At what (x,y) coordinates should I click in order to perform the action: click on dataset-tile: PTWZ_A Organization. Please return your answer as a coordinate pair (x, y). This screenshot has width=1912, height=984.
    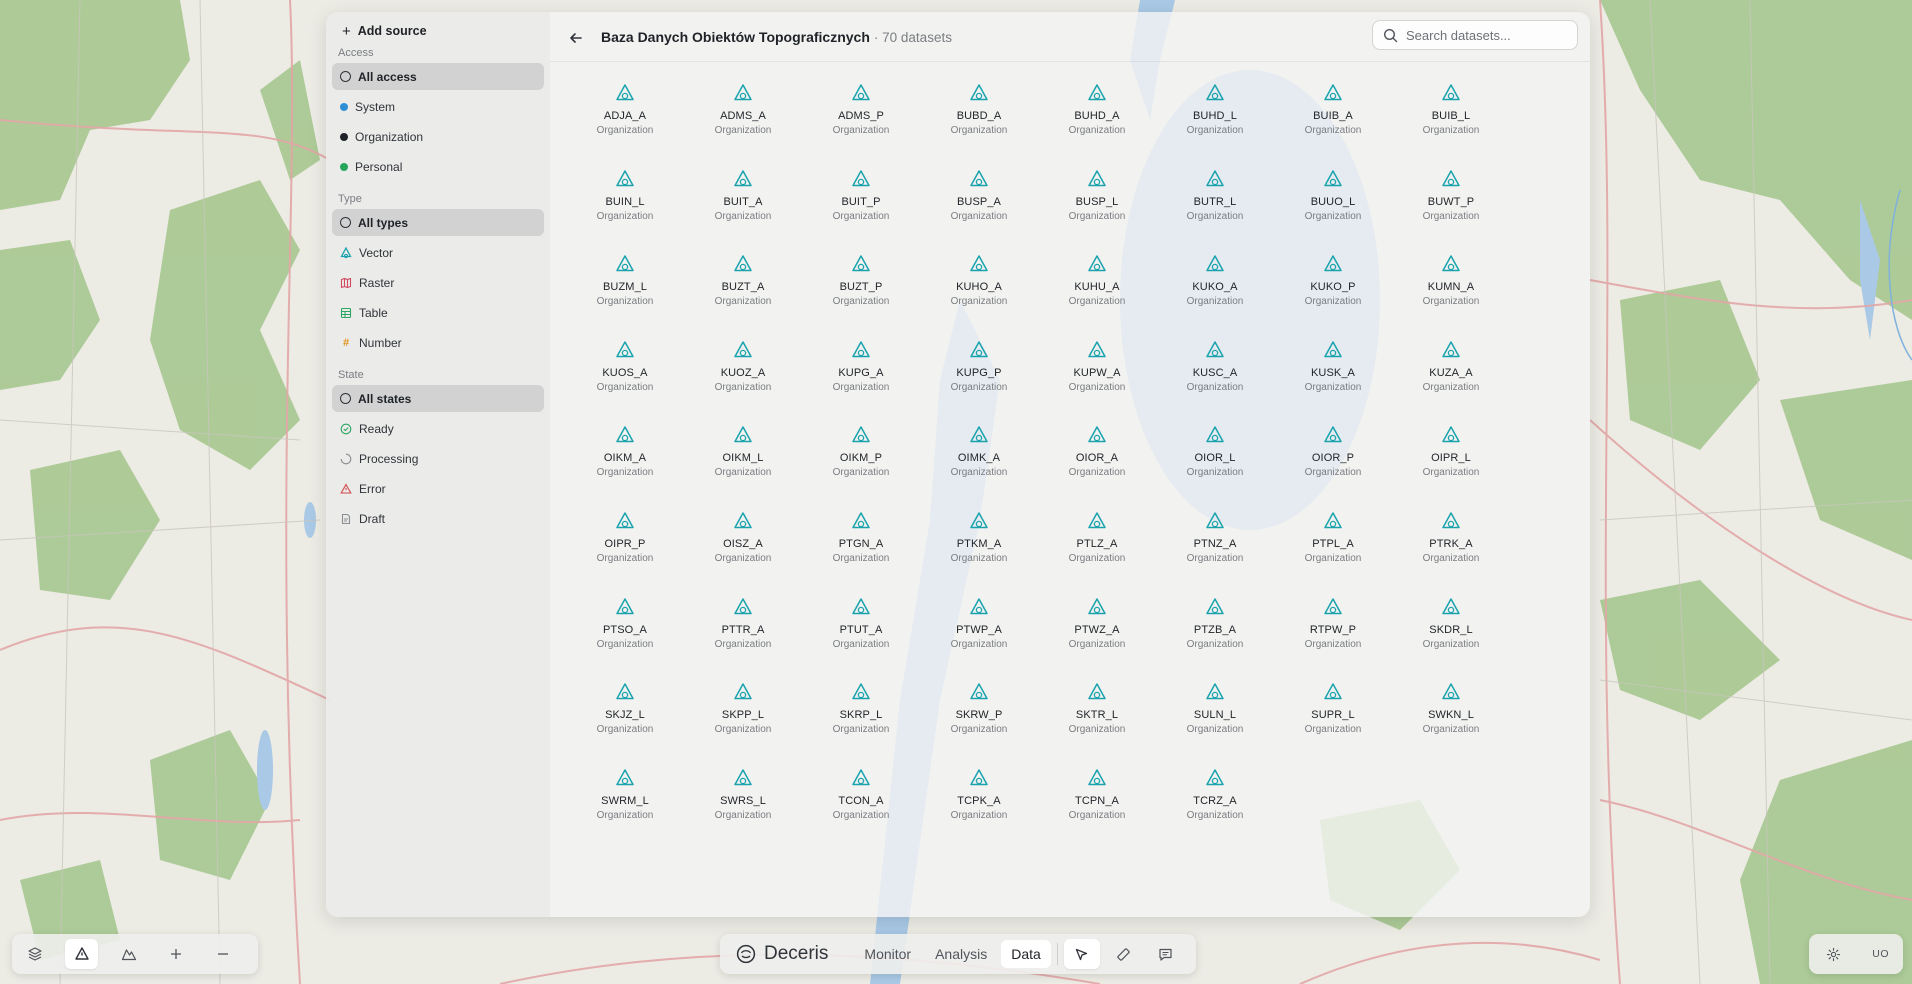
    Looking at the image, I should click on (1097, 639).